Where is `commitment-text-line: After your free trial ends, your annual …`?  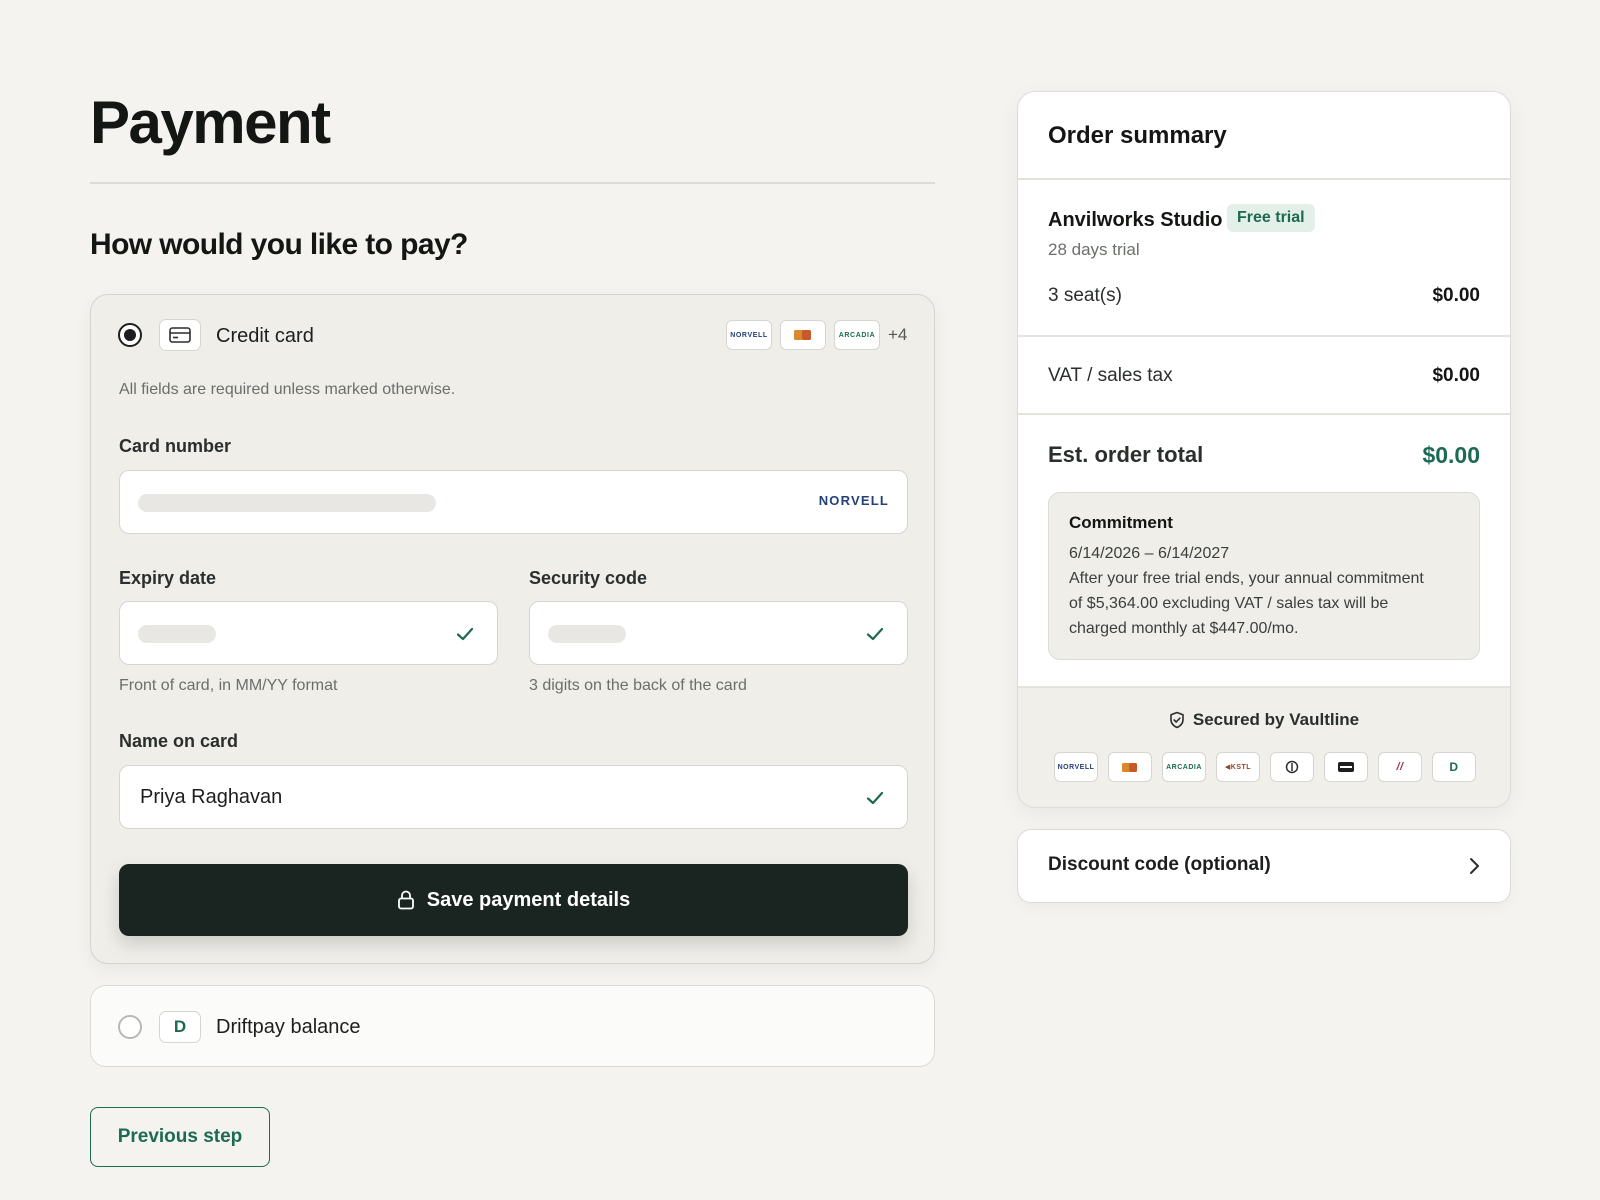
commitment-text-line: After your free trial ends, your annual … is located at coordinates (1246, 578).